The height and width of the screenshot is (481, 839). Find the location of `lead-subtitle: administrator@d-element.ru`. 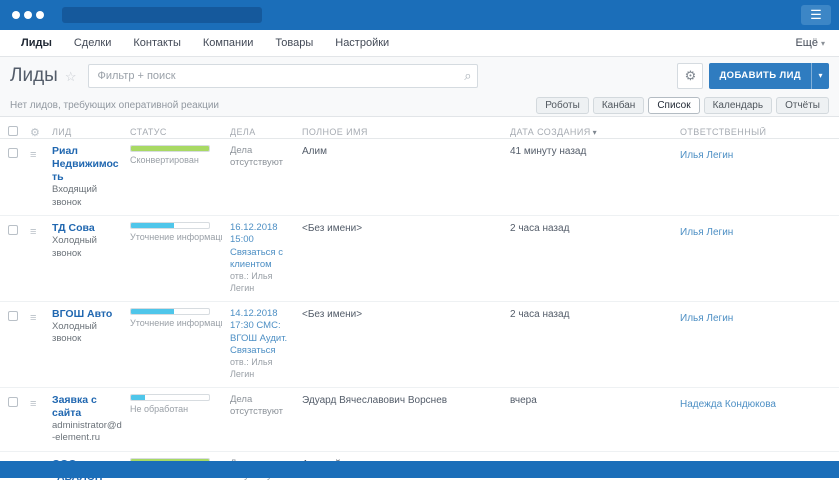

lead-subtitle: administrator@d-element.ru is located at coordinates (87, 431).